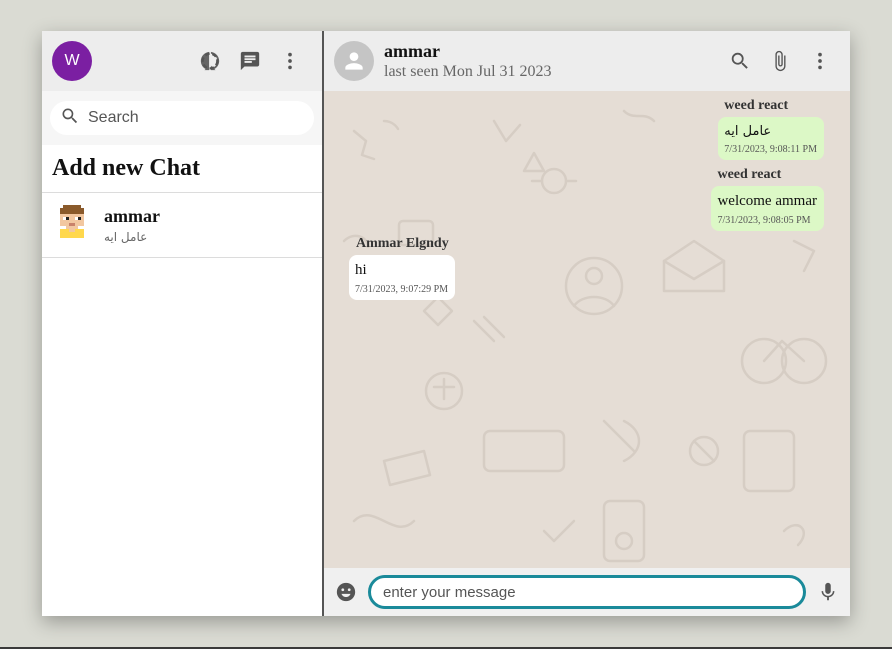 The width and height of the screenshot is (892, 649). I want to click on message-input, so click(587, 592).